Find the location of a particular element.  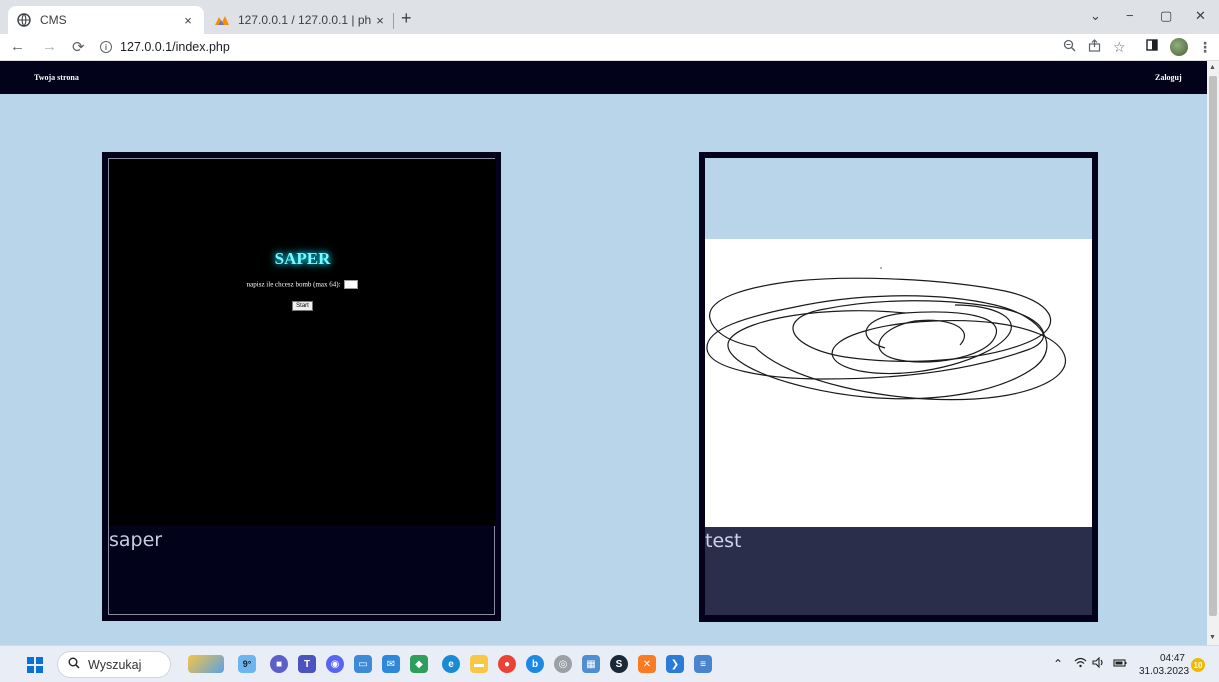

vscode-icon: ❯ is located at coordinates (675, 664).